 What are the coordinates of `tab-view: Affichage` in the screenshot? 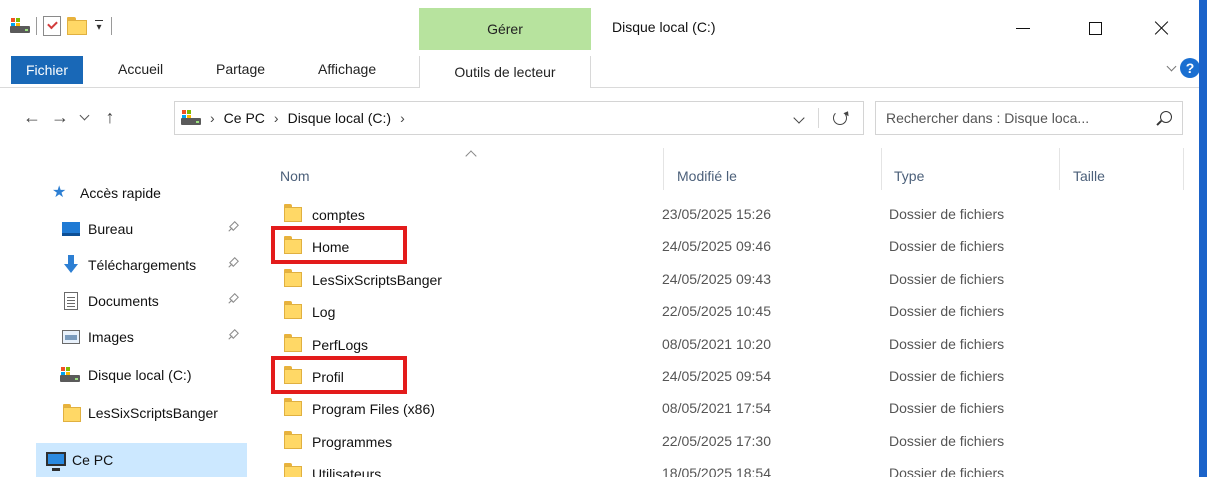 It's located at (347, 69).